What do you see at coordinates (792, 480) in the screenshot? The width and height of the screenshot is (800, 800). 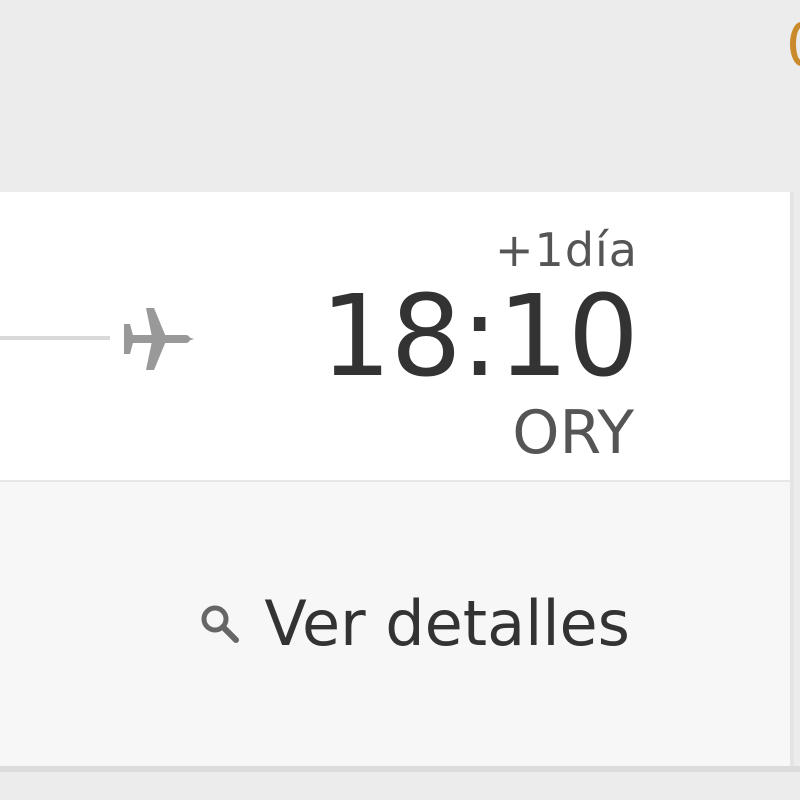 I see `card-divider` at bounding box center [792, 480].